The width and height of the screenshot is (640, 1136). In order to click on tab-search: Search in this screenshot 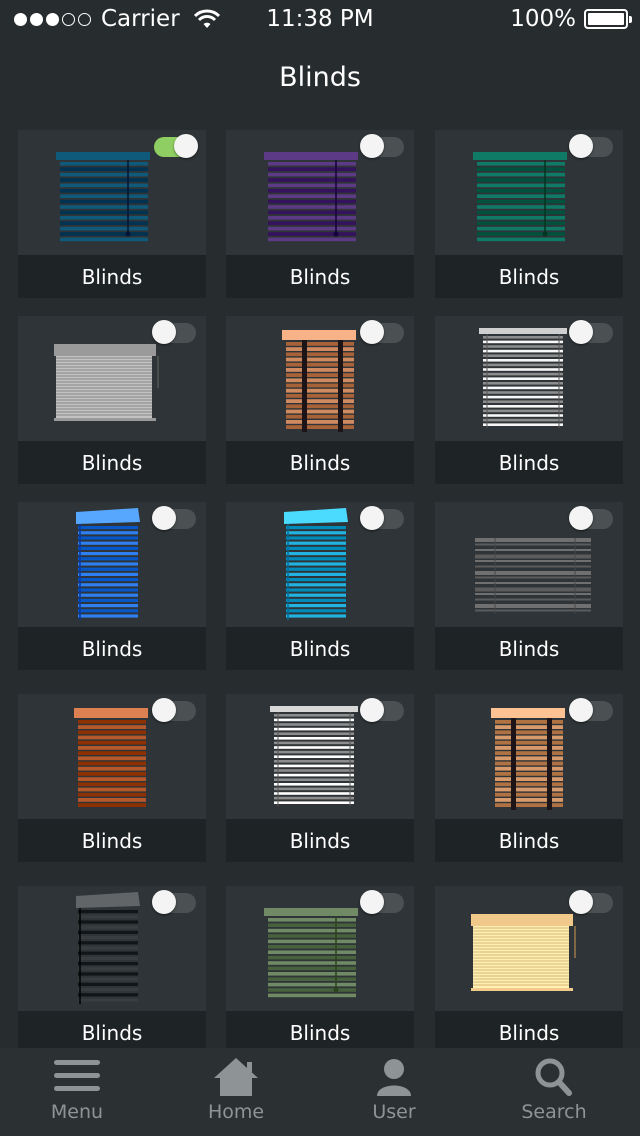, I will do `click(554, 1092)`.